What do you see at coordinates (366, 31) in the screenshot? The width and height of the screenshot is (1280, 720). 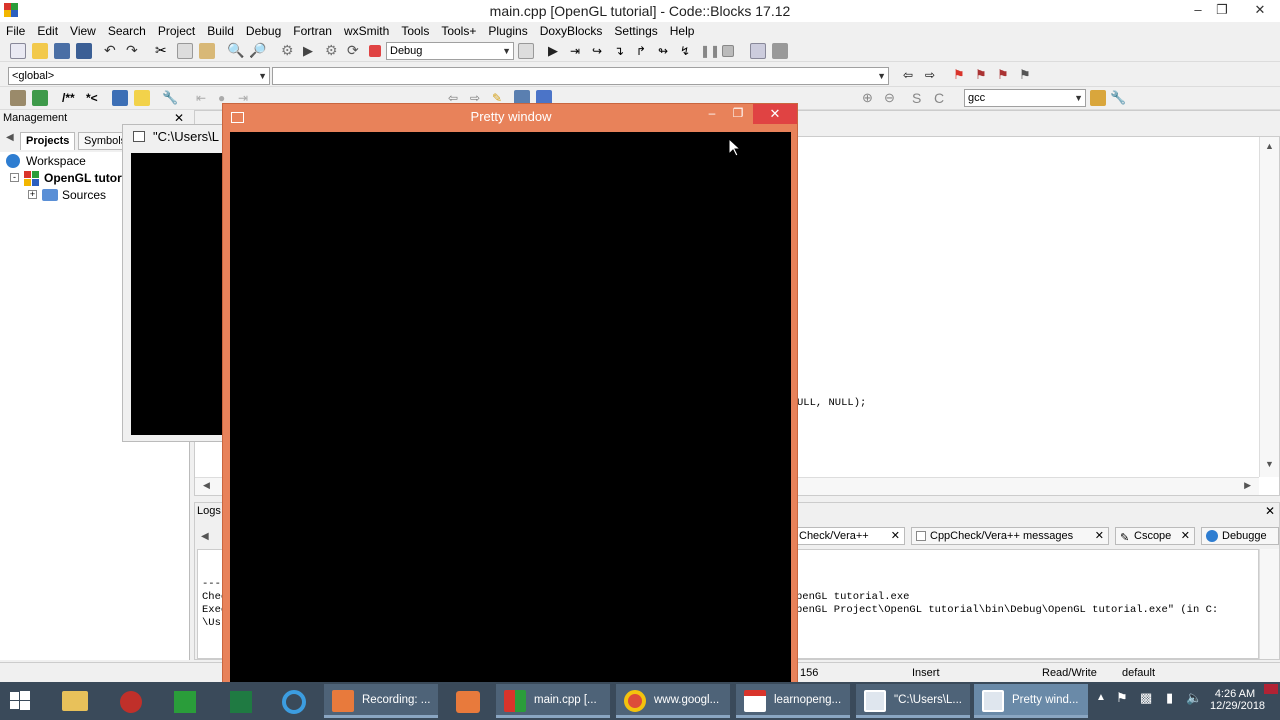 I see `menu-wxsmith: wxSmith` at bounding box center [366, 31].